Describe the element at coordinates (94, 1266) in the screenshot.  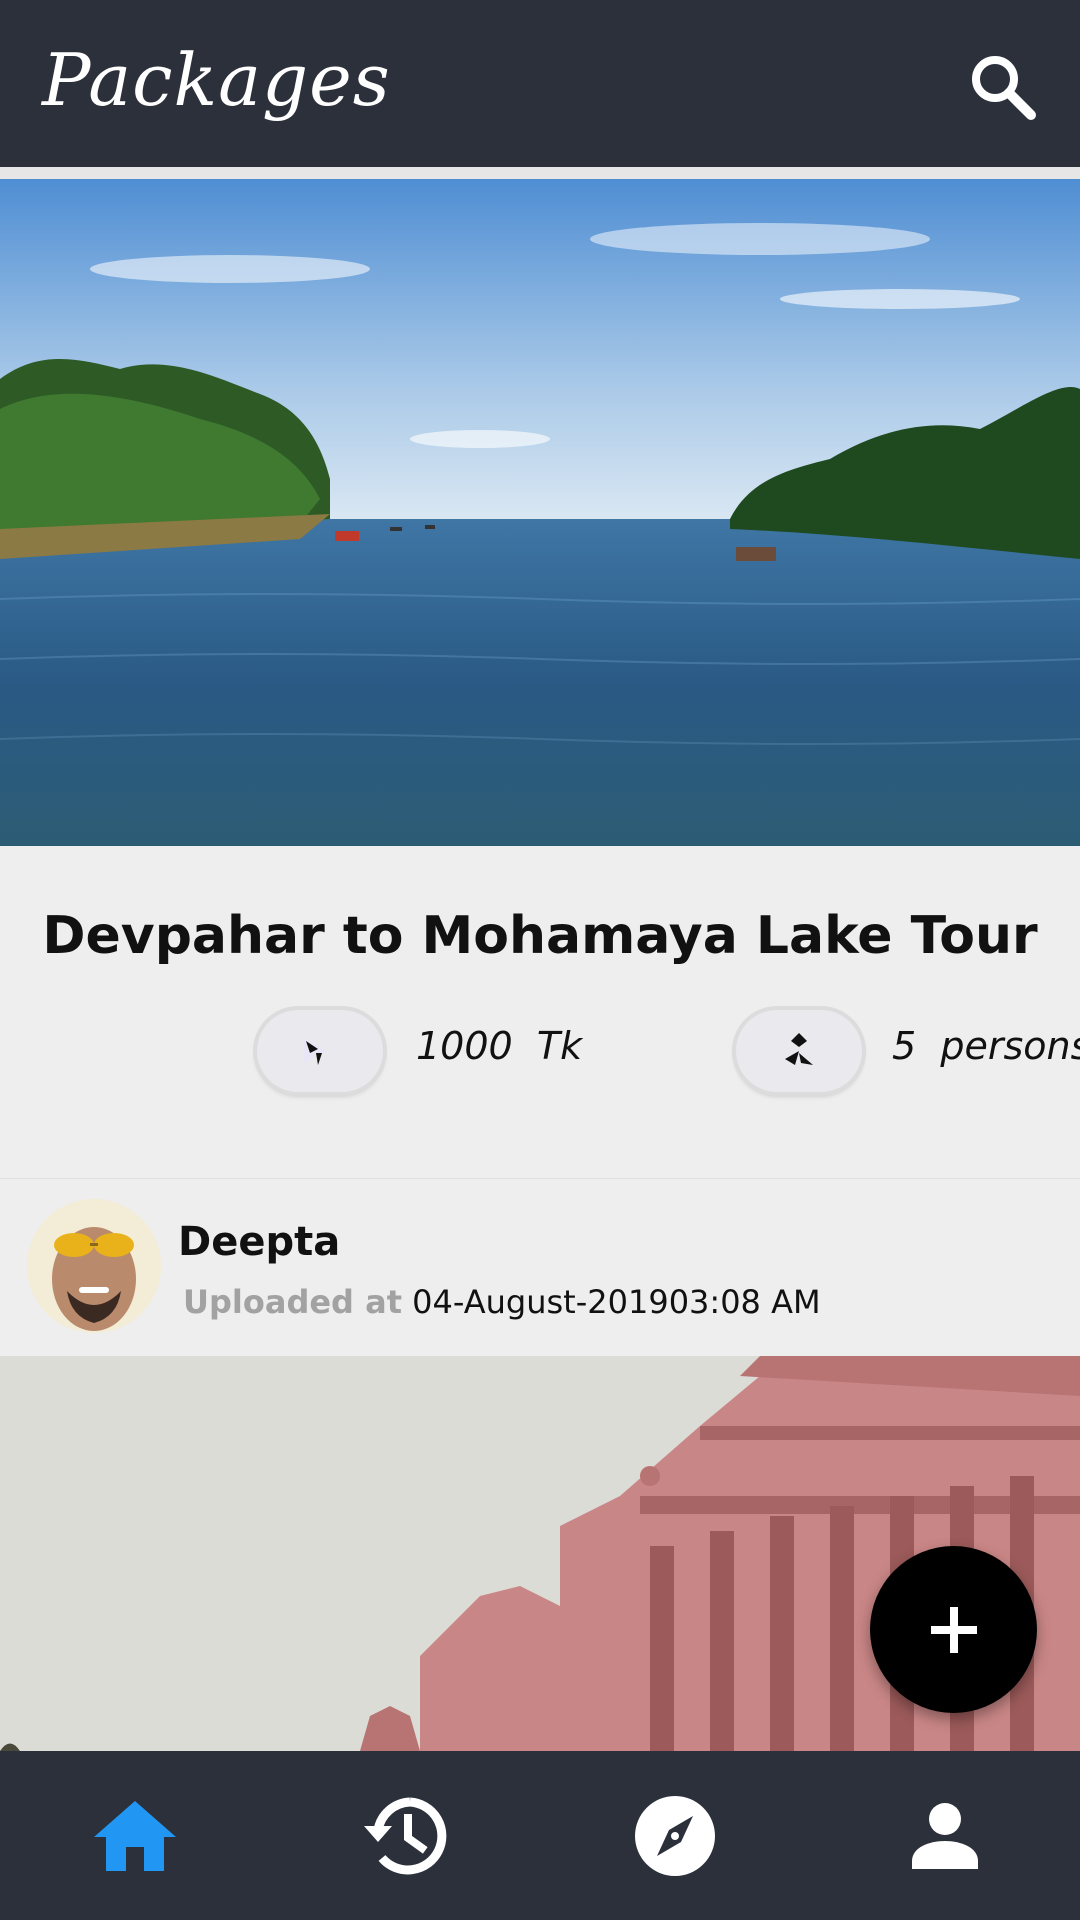
I see `avatar` at that location.